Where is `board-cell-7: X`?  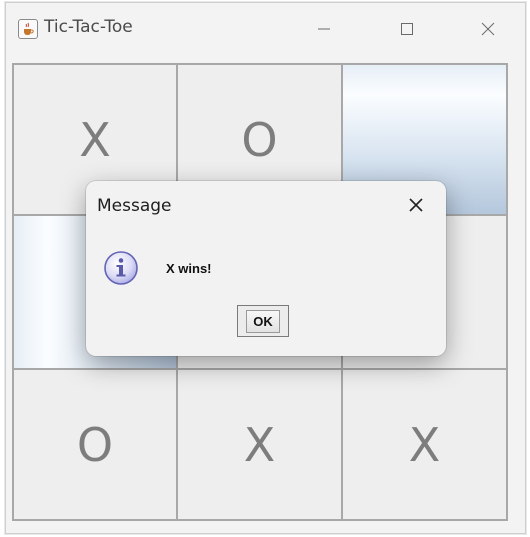 board-cell-7: X is located at coordinates (259, 444).